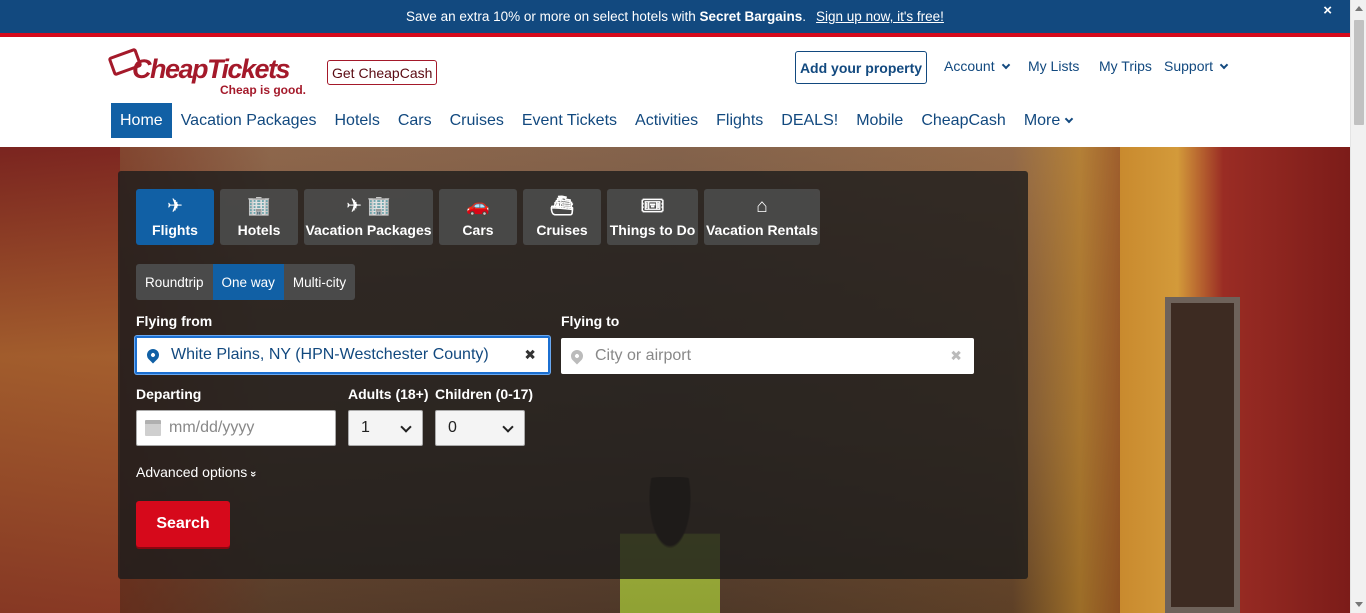  I want to click on logo-slogan: Cheap is good., so click(263, 90).